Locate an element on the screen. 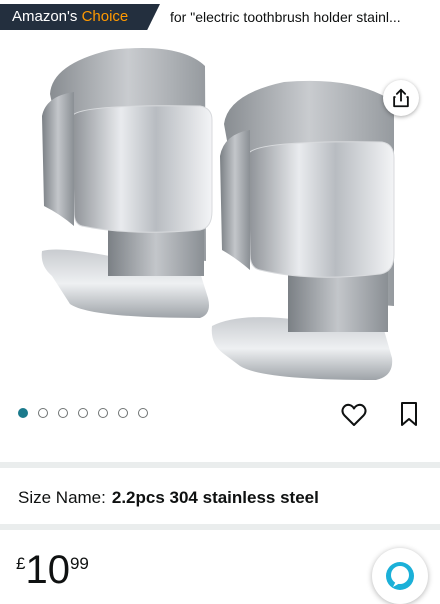 This screenshot has width=440, height=604. amazons-choice-text: Amazon's Choice is located at coordinates (70, 17).